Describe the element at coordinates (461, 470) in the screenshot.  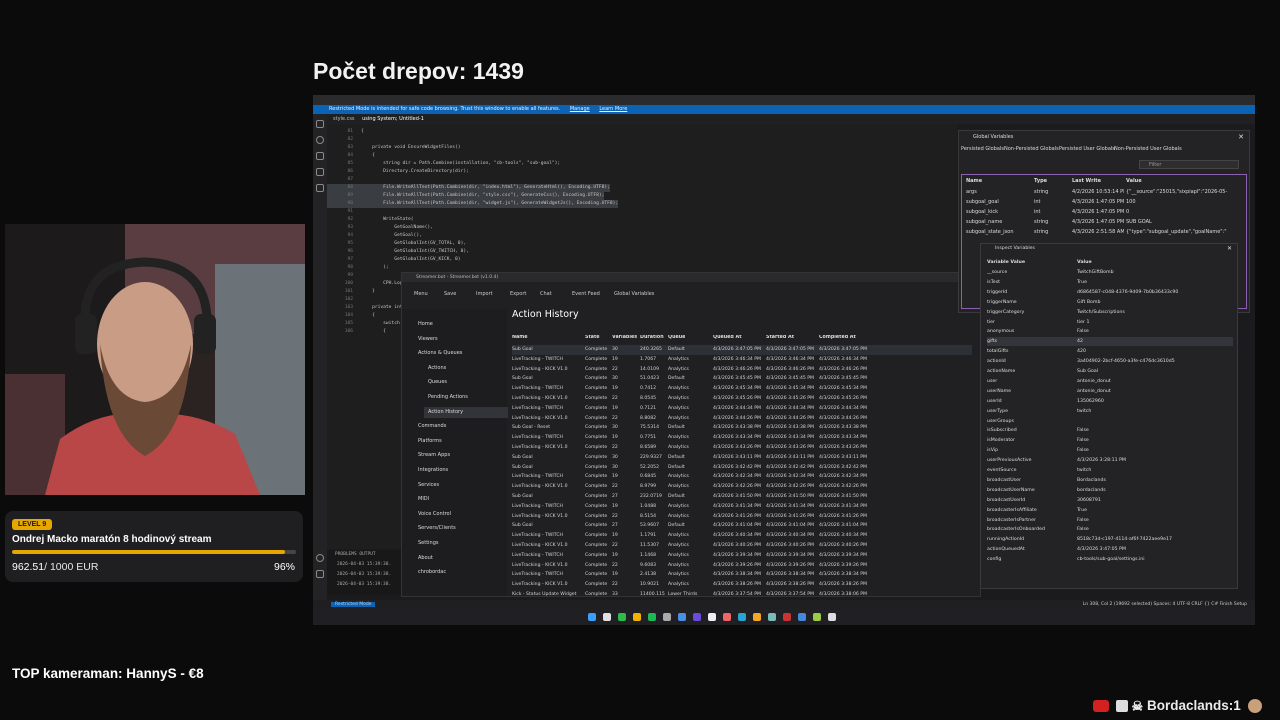
I see `sidebar-item-integrations: Integrations` at that location.